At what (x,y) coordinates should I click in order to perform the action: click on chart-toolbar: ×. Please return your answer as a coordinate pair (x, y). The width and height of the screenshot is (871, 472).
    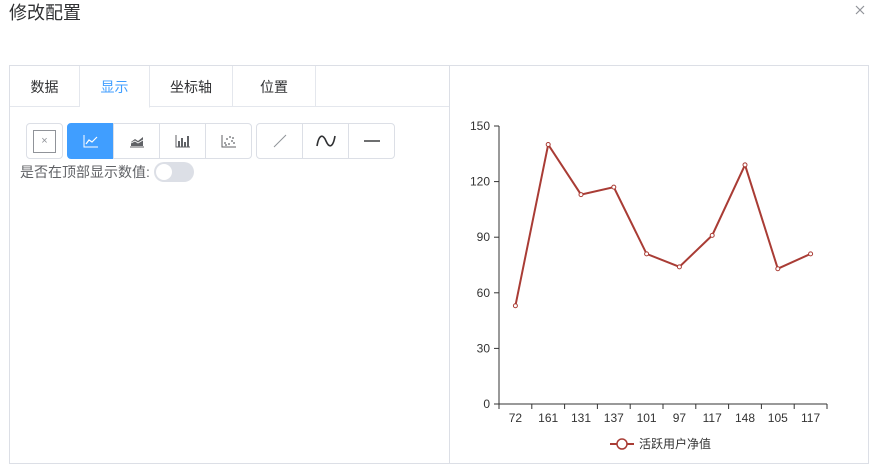
    Looking at the image, I should click on (212, 141).